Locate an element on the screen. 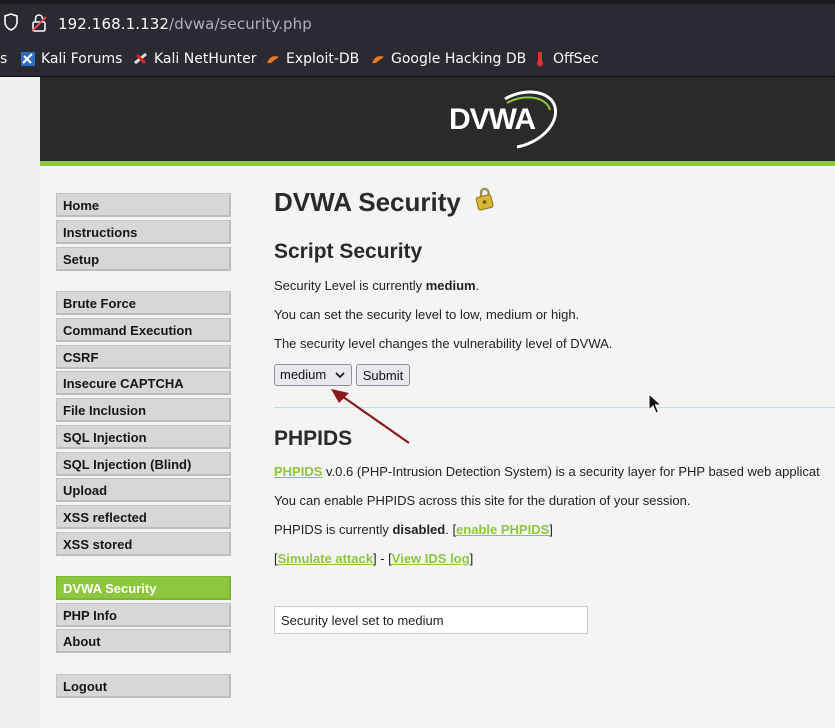  kali-nethunter-icon is located at coordinates (140, 58).